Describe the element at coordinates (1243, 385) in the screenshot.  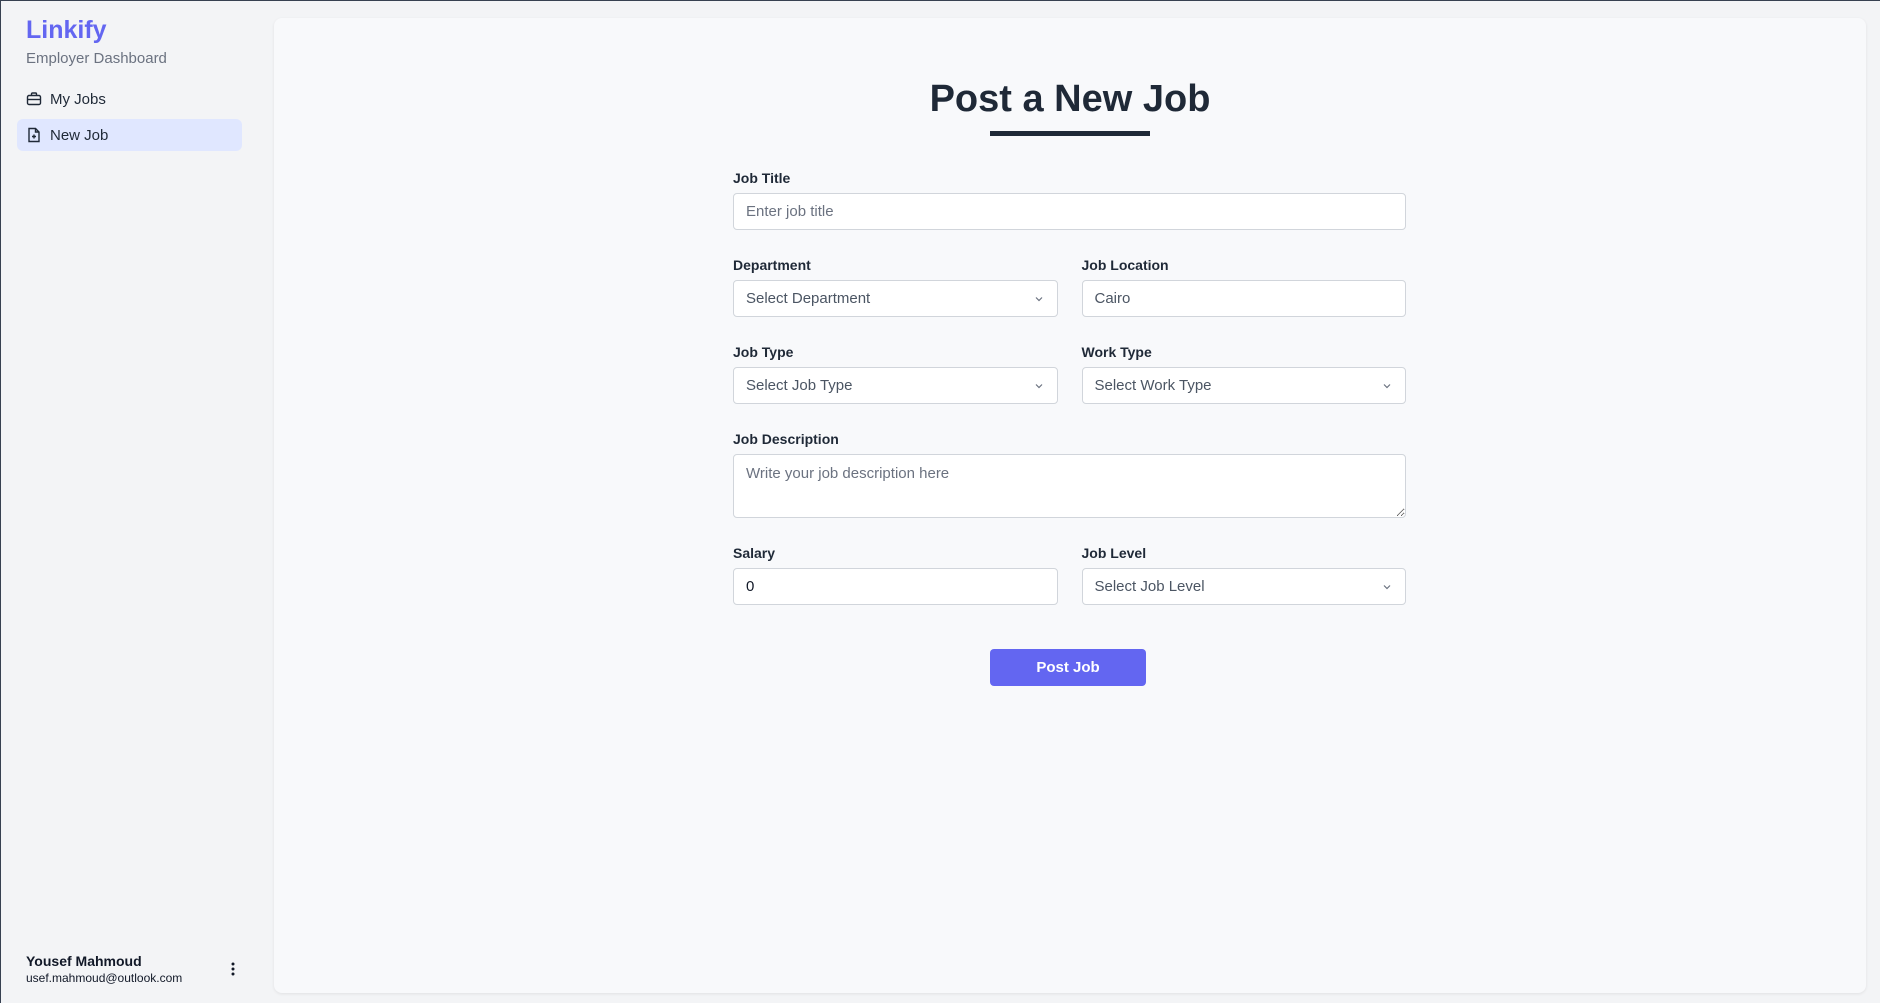
I see `work-type-select: Select Work Type` at that location.